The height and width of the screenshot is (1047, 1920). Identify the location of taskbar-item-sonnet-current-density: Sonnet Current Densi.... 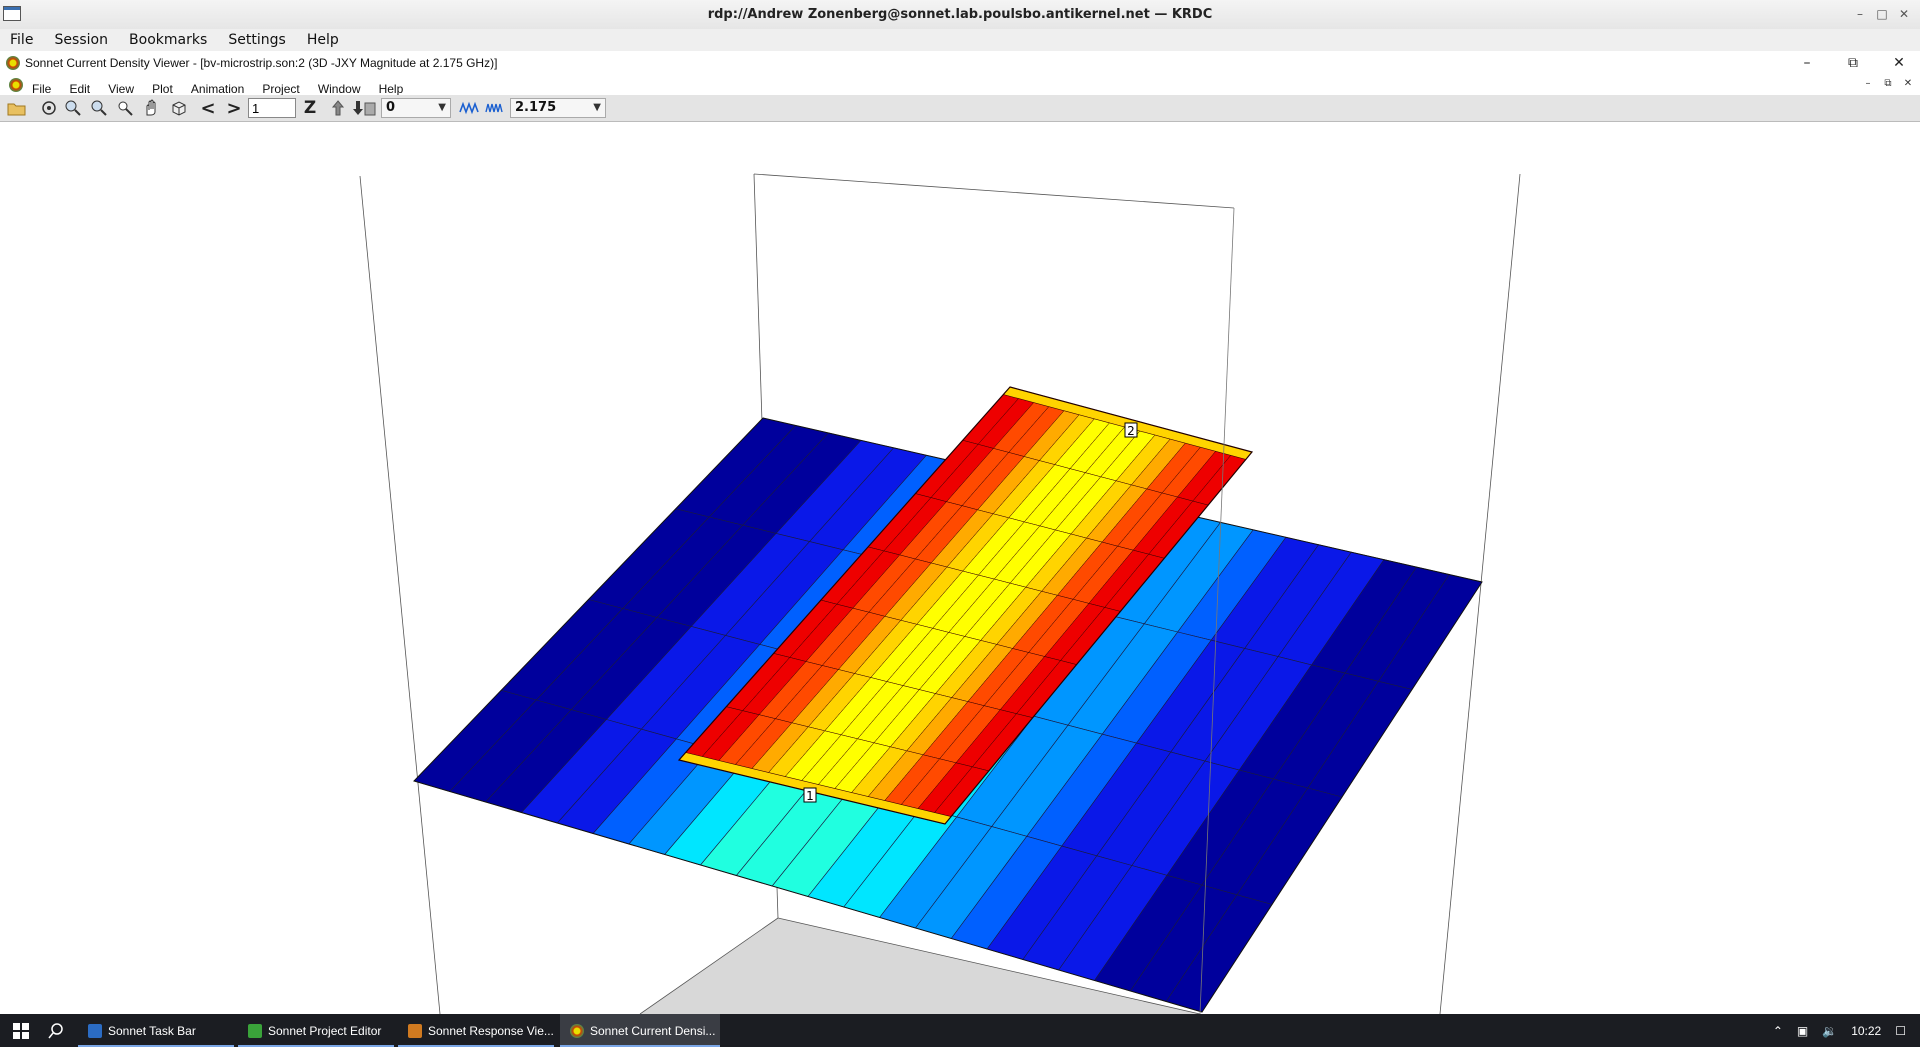
(640, 1030).